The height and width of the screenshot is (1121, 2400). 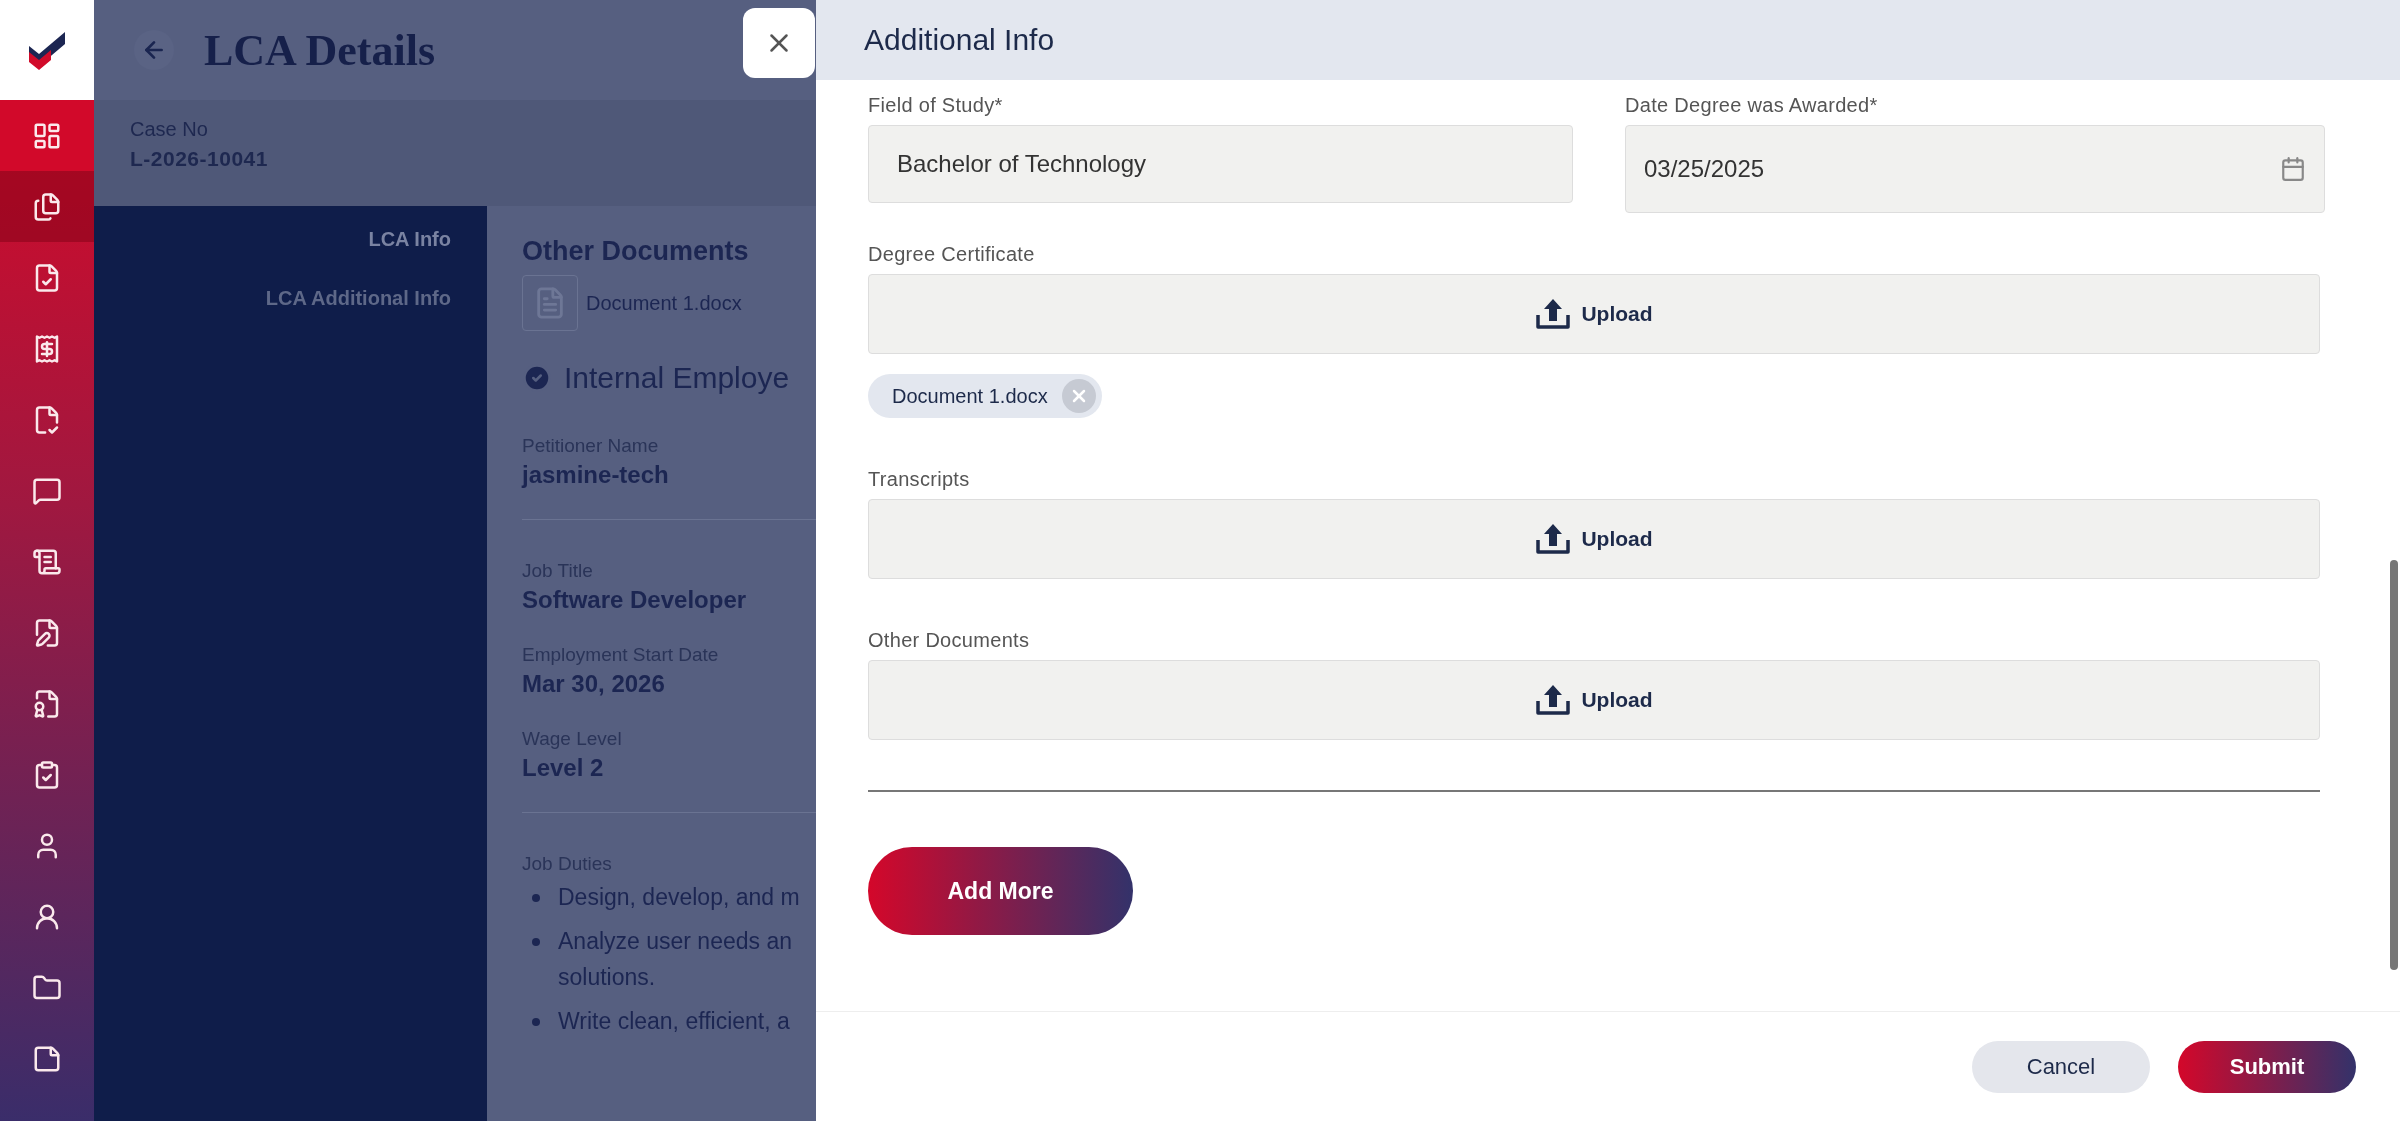 What do you see at coordinates (635, 600) in the screenshot?
I see `detail-value: Software Developer` at bounding box center [635, 600].